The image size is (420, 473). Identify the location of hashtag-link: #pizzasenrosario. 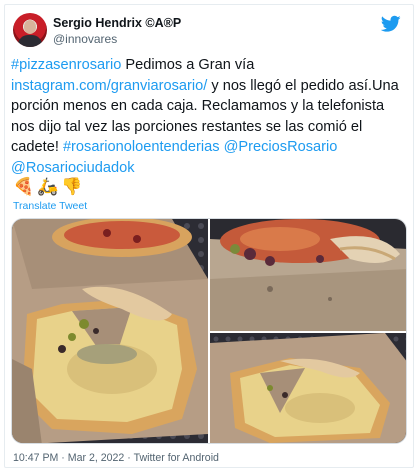
(66, 65).